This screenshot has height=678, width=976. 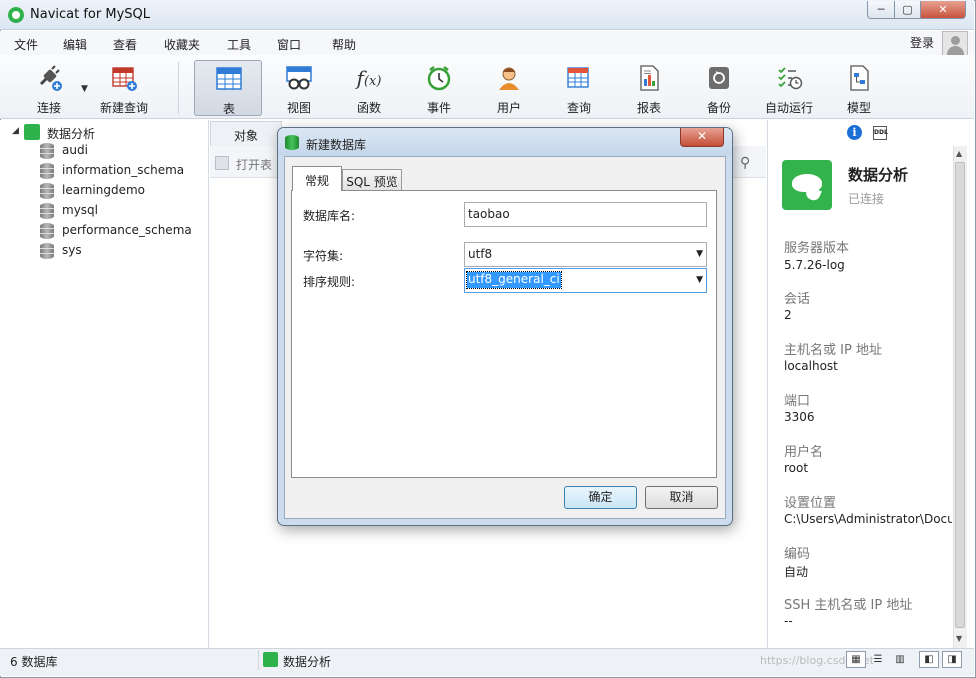 I want to click on view-button: 视图, so click(x=299, y=88).